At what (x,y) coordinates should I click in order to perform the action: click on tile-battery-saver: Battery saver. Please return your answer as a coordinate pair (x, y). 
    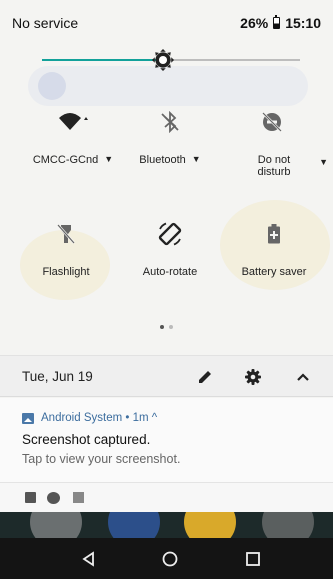
    Looking at the image, I should click on (274, 250).